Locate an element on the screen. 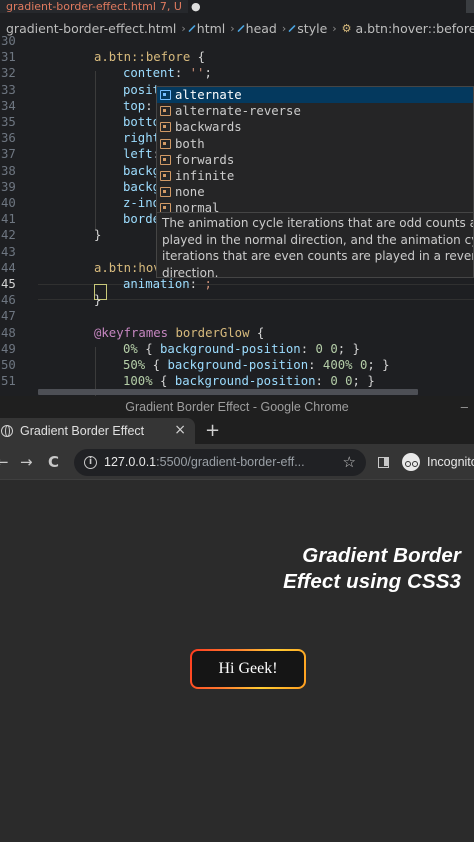 The height and width of the screenshot is (842, 474). editor-tab-filename: gradient-border-effect.html is located at coordinates (81, 6).